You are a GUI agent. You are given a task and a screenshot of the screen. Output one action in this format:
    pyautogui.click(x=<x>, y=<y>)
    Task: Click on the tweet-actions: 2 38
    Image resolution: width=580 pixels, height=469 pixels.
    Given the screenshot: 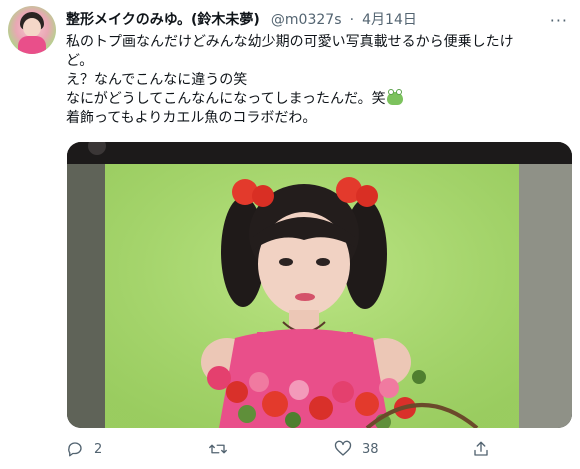 What is the action you would take?
    pyautogui.click(x=286, y=451)
    